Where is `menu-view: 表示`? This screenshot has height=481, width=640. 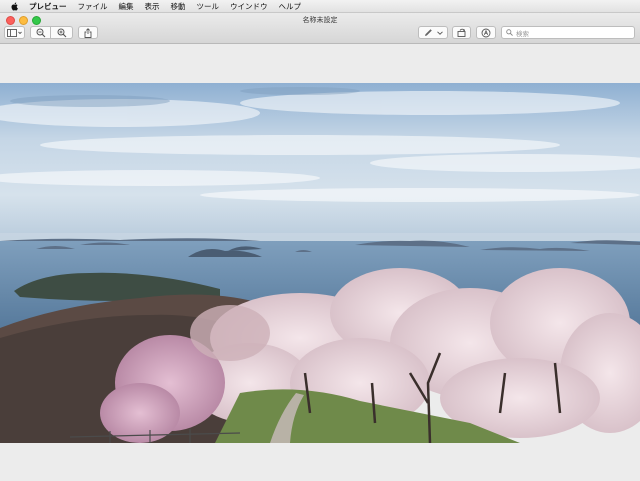 menu-view: 表示 is located at coordinates (152, 6).